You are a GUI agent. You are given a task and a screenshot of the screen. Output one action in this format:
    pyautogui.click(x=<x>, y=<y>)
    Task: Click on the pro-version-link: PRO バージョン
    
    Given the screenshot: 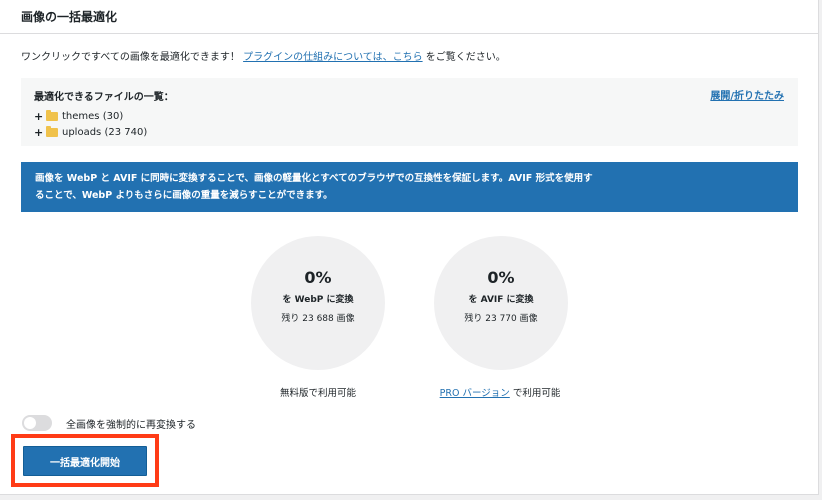 What is the action you would take?
    pyautogui.click(x=475, y=393)
    